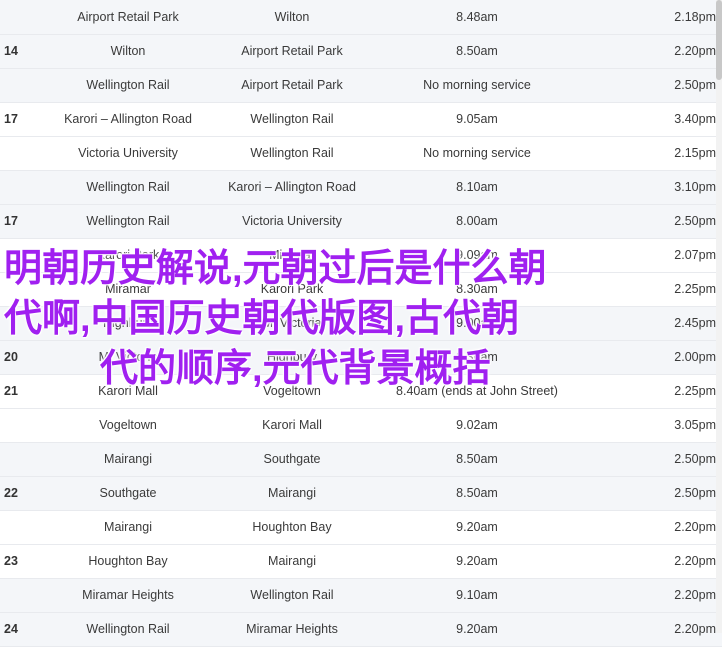 The width and height of the screenshot is (722, 647). I want to click on from-stop-cell: Karori Park, so click(128, 255).